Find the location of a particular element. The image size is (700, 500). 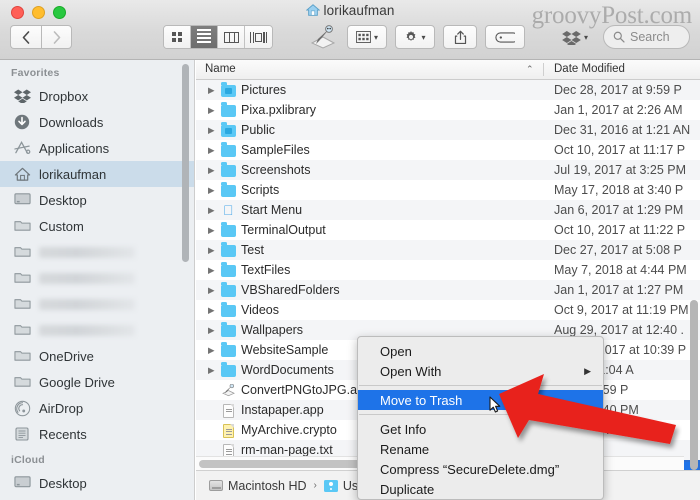

toolbar: ▾ ▾ ▾ Search is located at coordinates (350, 40).